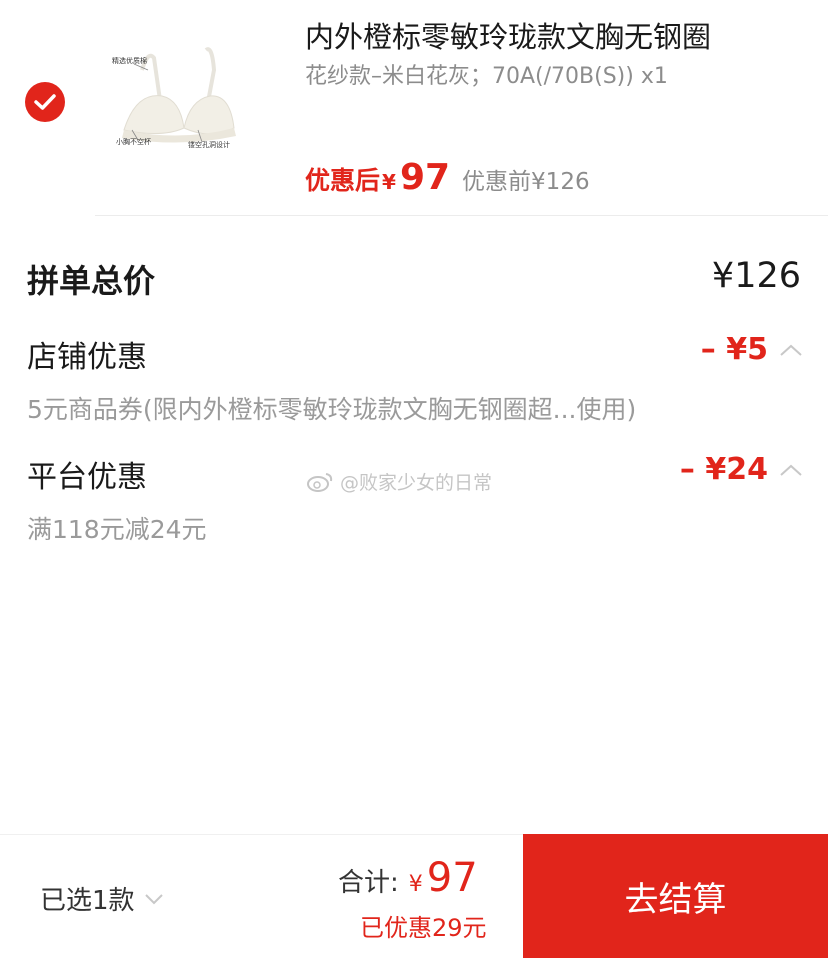 This screenshot has height=959, width=828. I want to click on checkout-button: 去结算, so click(675, 896).